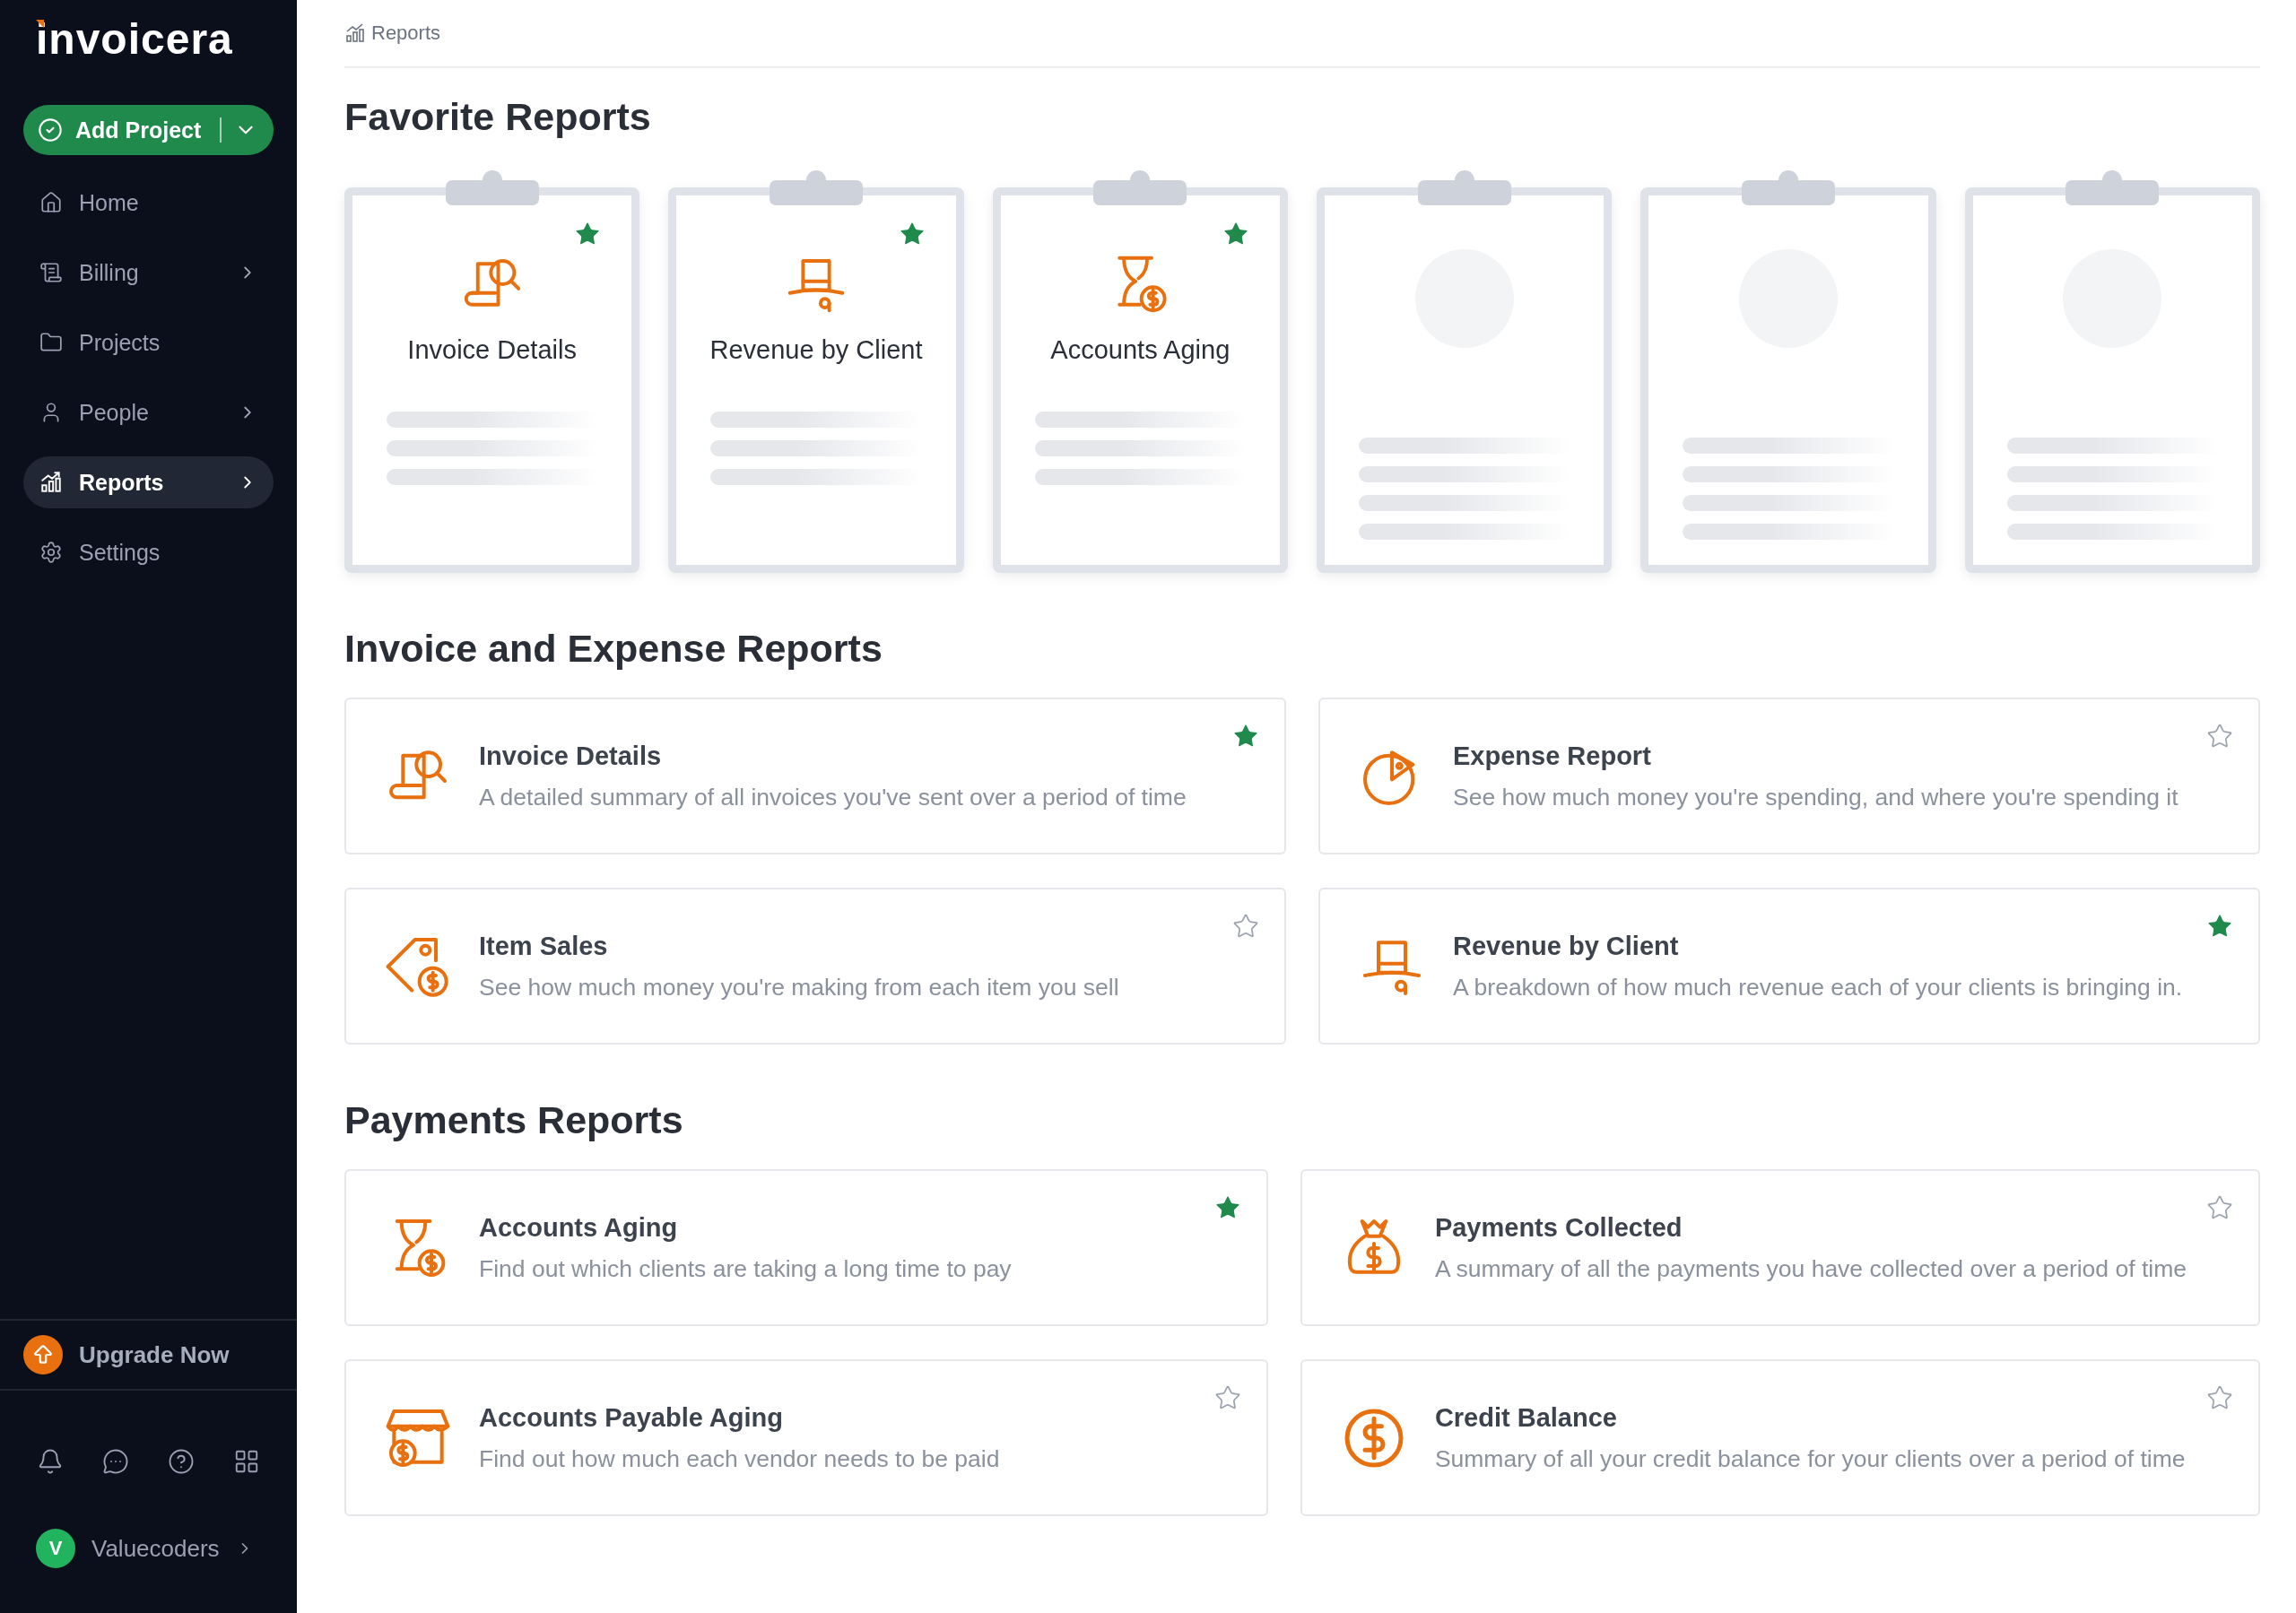  I want to click on report-description: Find out which clients are taking a long time to pay, so click(745, 1268).